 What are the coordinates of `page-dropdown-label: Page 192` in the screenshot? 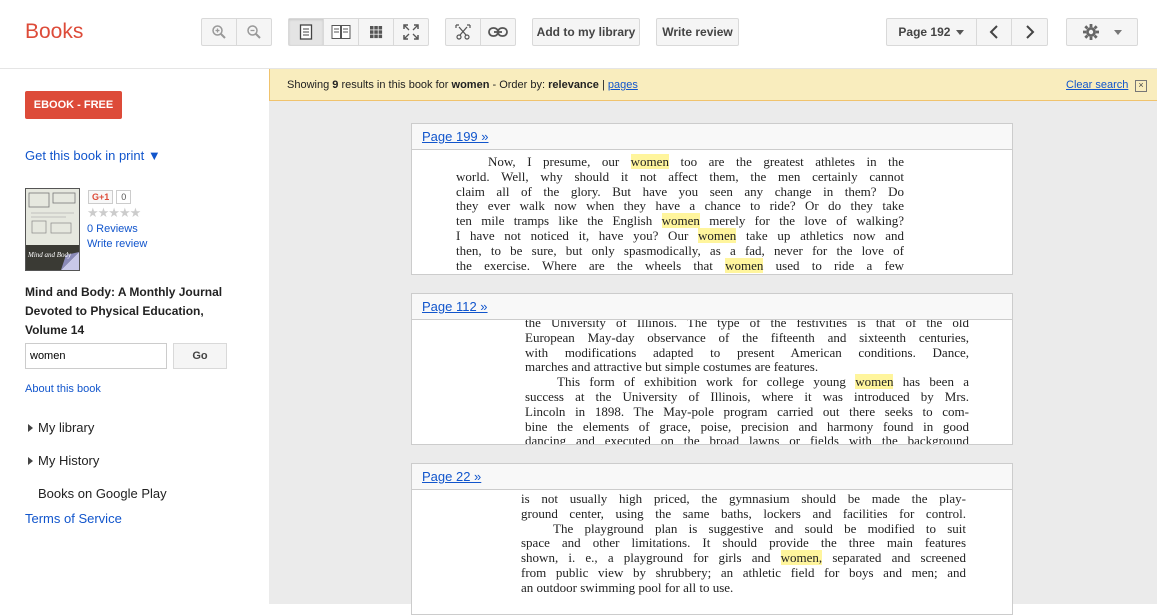 It's located at (924, 32).